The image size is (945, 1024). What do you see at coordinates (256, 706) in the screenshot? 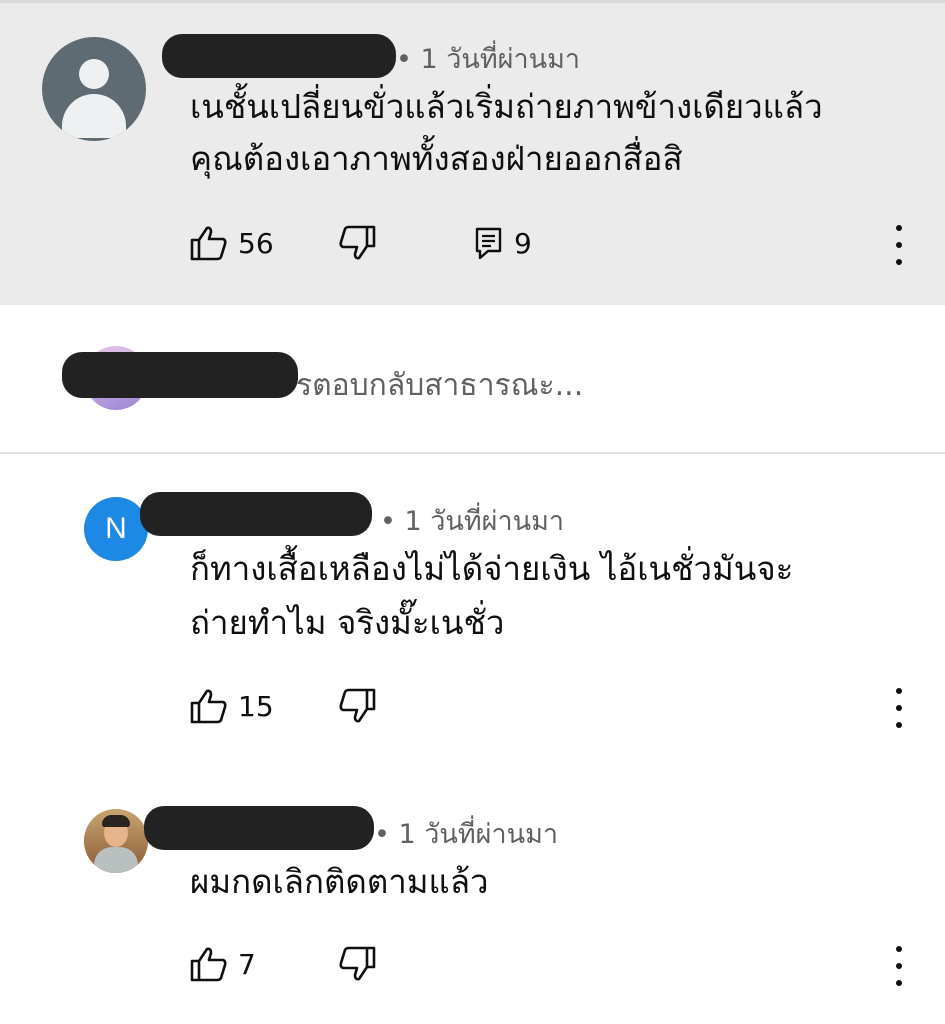
I see `like-count: 15` at bounding box center [256, 706].